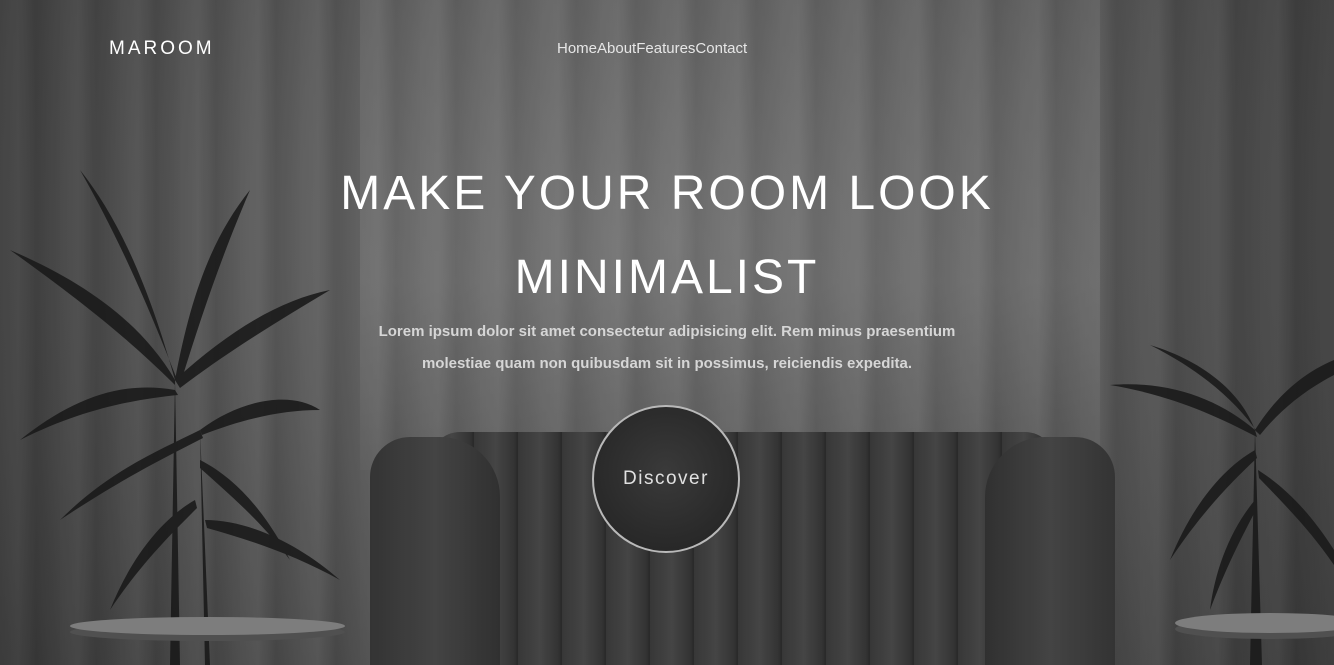  What do you see at coordinates (162, 49) in the screenshot?
I see `site-logo: MAROOM` at bounding box center [162, 49].